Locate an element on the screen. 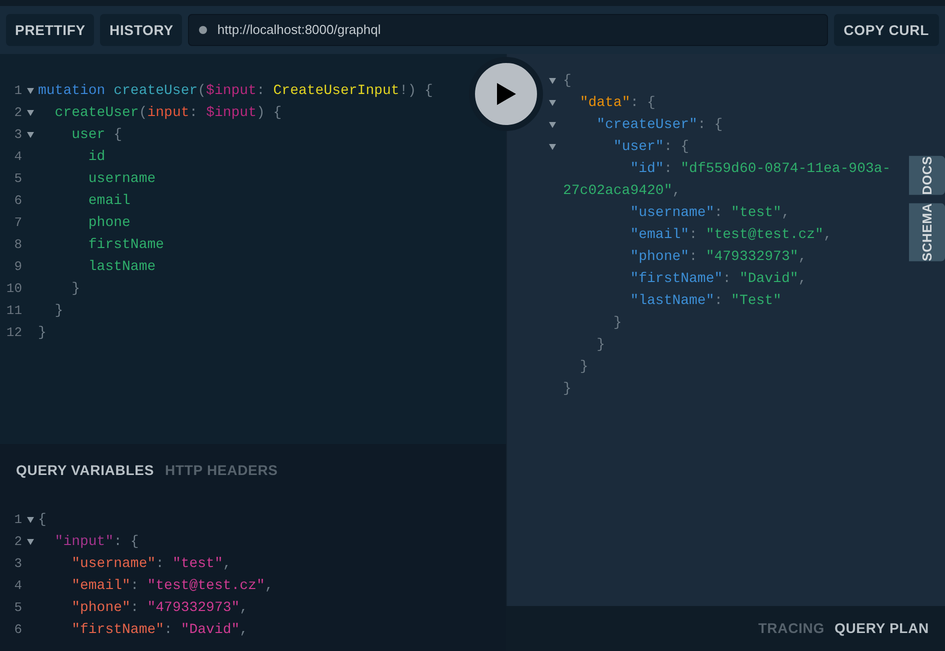 Image resolution: width=945 pixels, height=651 pixels. code-line: user { is located at coordinates (96, 135).